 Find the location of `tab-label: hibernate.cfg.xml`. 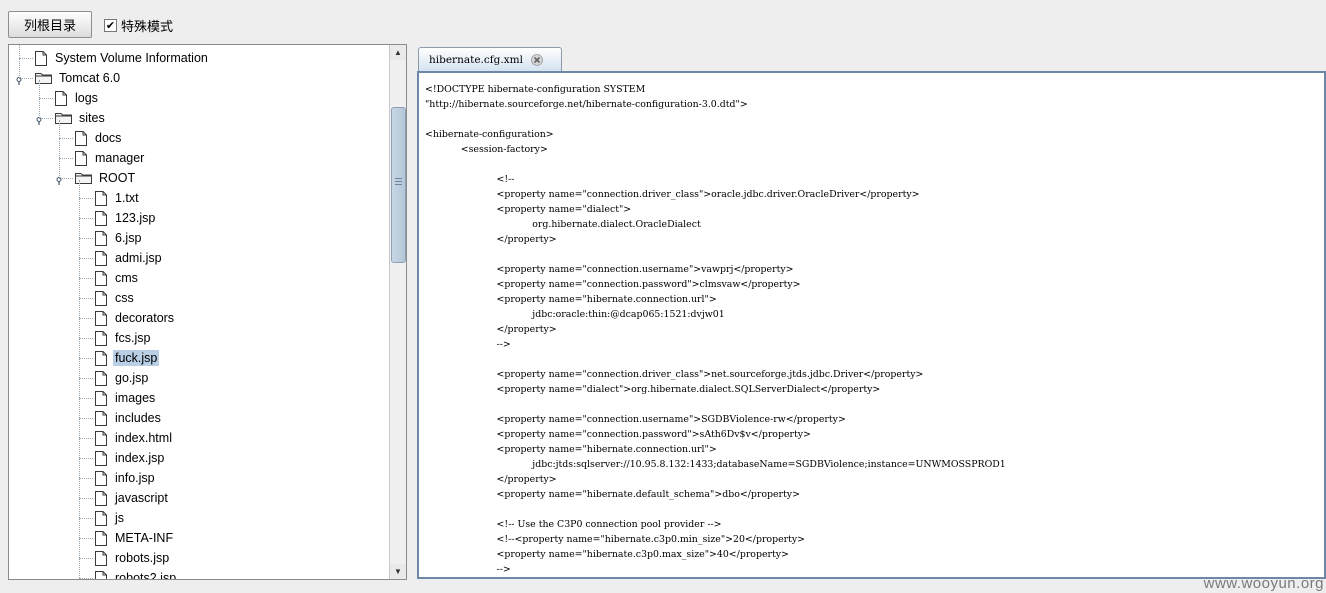

tab-label: hibernate.cfg.xml is located at coordinates (476, 59).